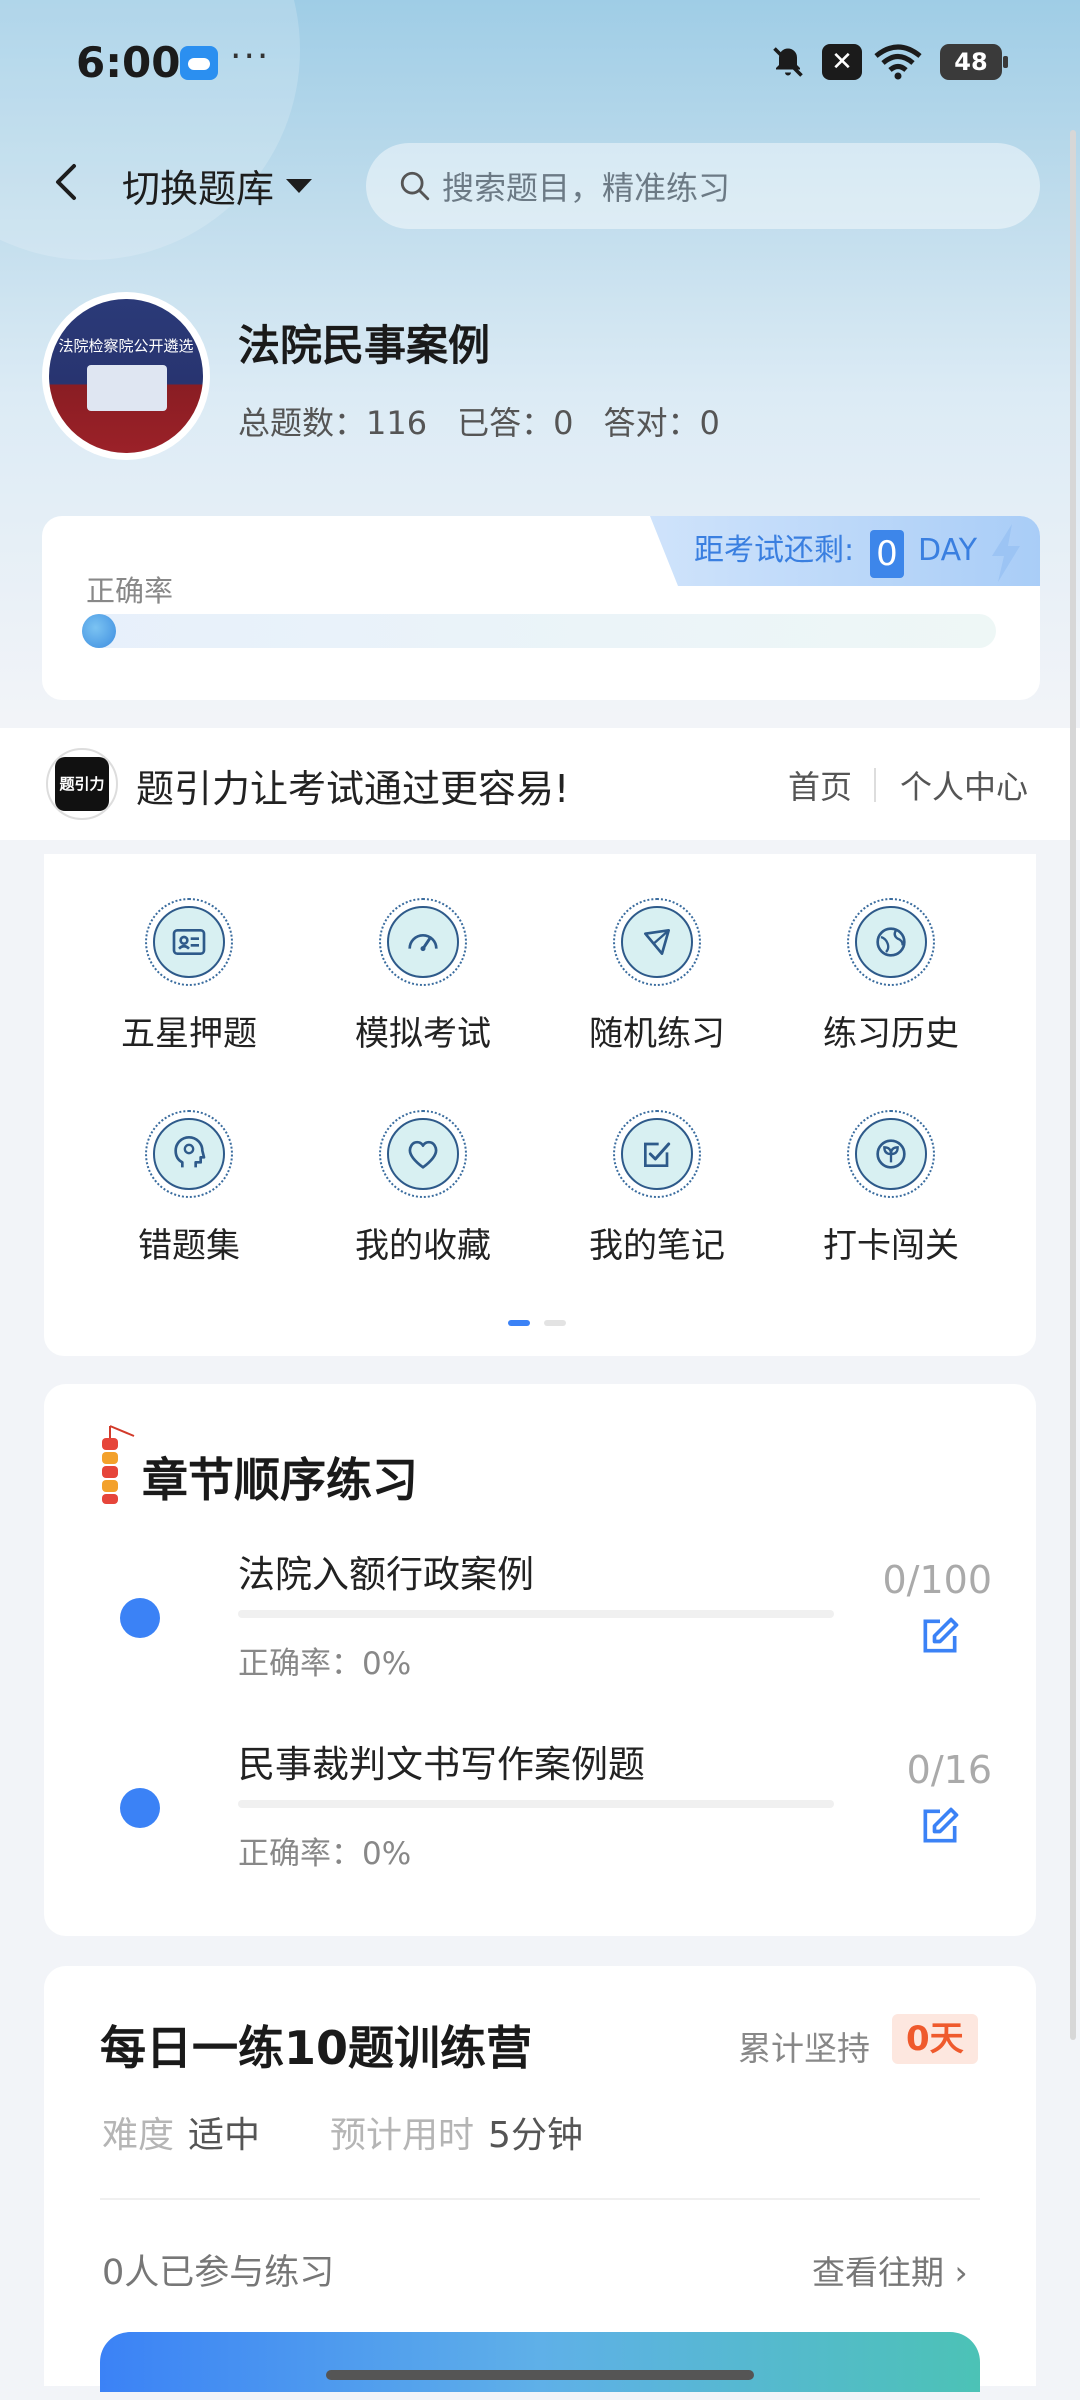  What do you see at coordinates (949, 1770) in the screenshot?
I see `chapter-count: 0/16` at bounding box center [949, 1770].